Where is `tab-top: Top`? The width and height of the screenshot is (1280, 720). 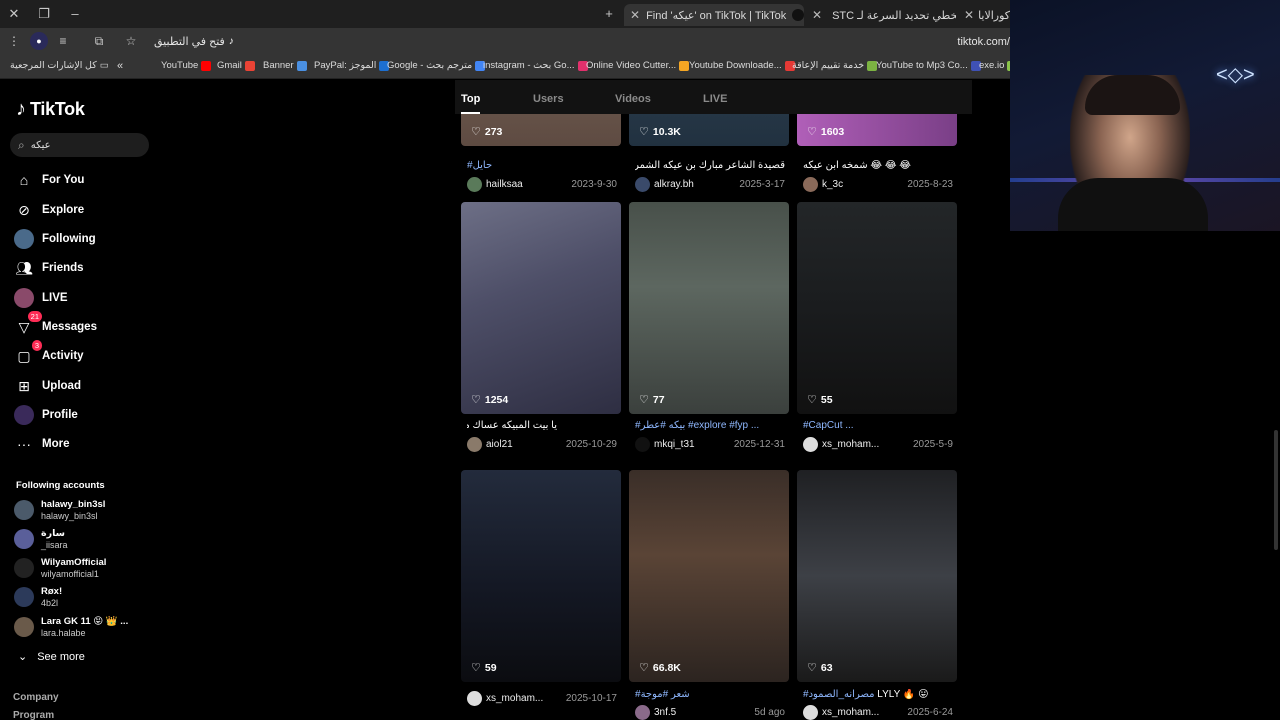
tab-top: Top is located at coordinates (470, 99).